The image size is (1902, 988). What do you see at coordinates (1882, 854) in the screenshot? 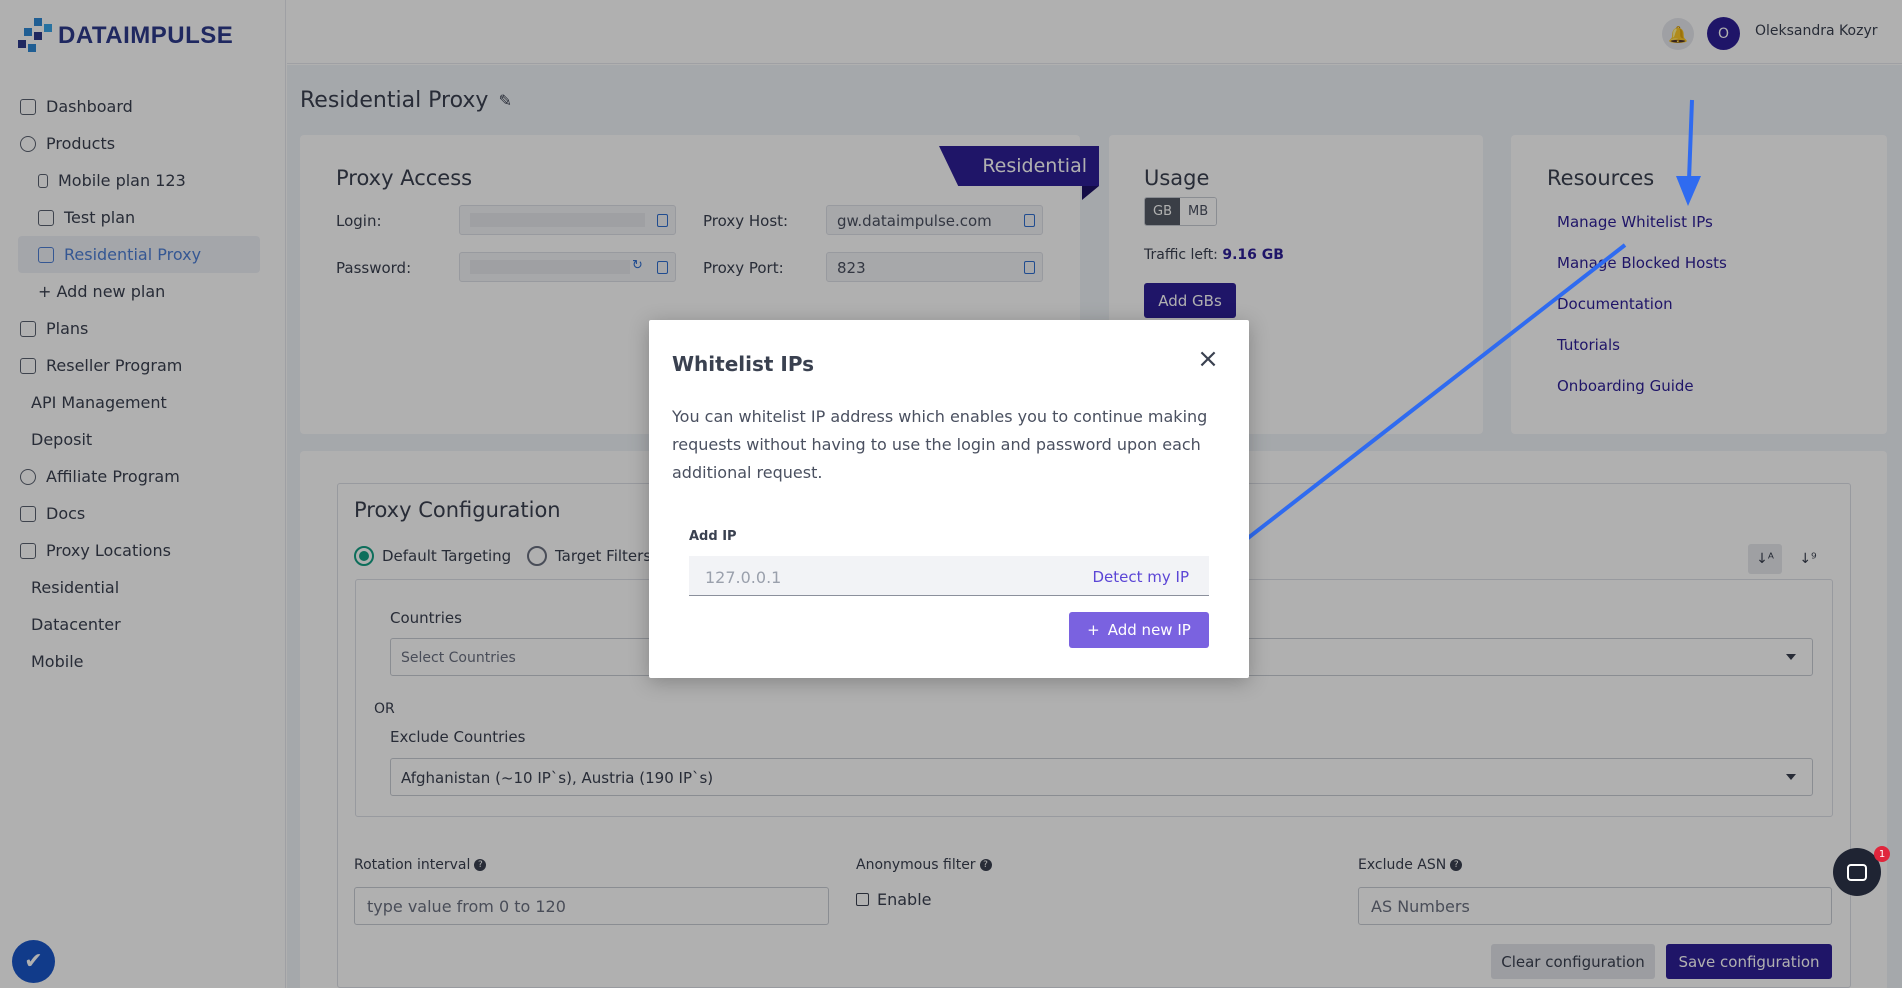
I see `chat-badge: 1` at bounding box center [1882, 854].